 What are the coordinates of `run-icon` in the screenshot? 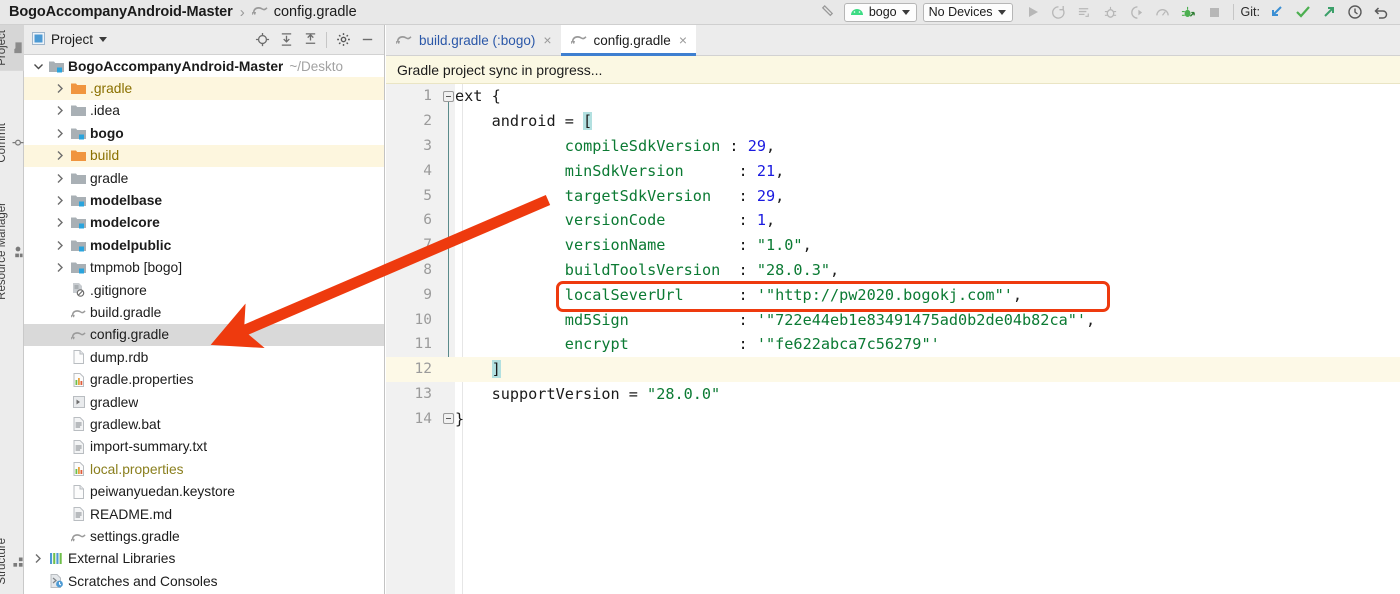 It's located at (1033, 12).